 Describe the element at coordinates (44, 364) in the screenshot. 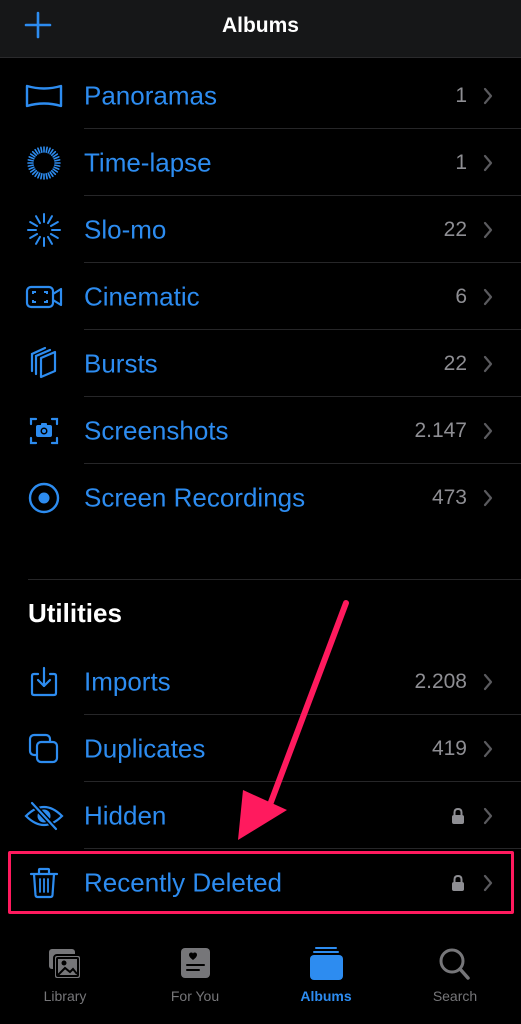

I see `bursts-icon` at that location.